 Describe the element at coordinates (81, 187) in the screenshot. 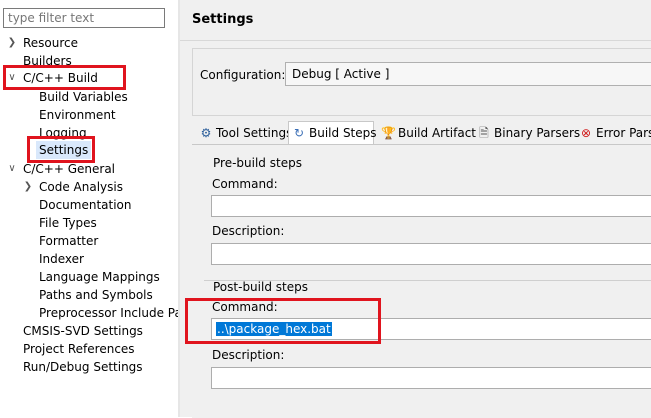

I see `tree-item-code-analysis: Code Analysis` at that location.